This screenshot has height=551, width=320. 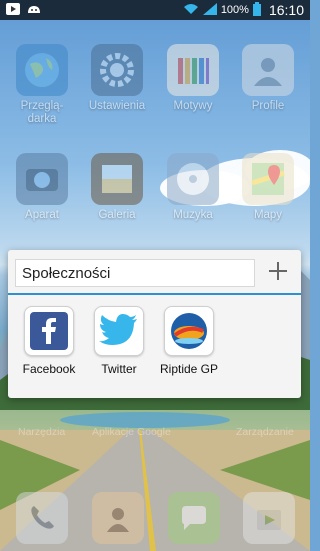 I want to click on pencils-icon, so click(x=193, y=70).